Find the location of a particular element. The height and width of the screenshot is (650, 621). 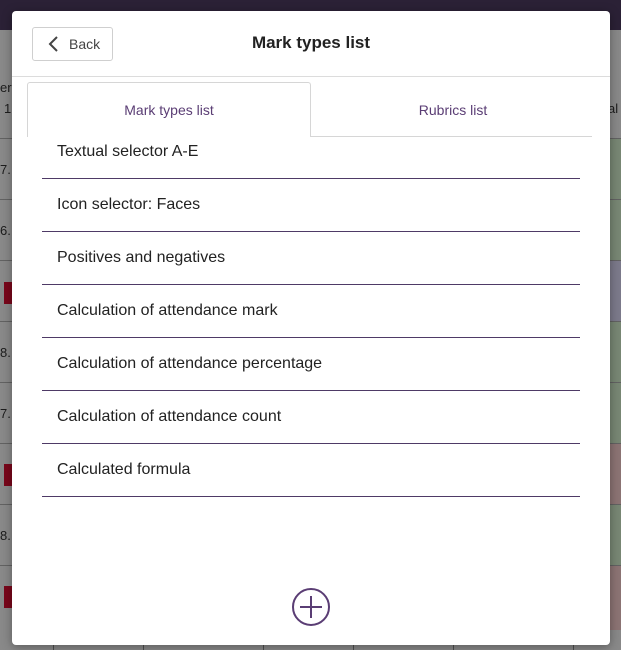

list-item-calculated-formula: Calculated formula is located at coordinates (311, 470).